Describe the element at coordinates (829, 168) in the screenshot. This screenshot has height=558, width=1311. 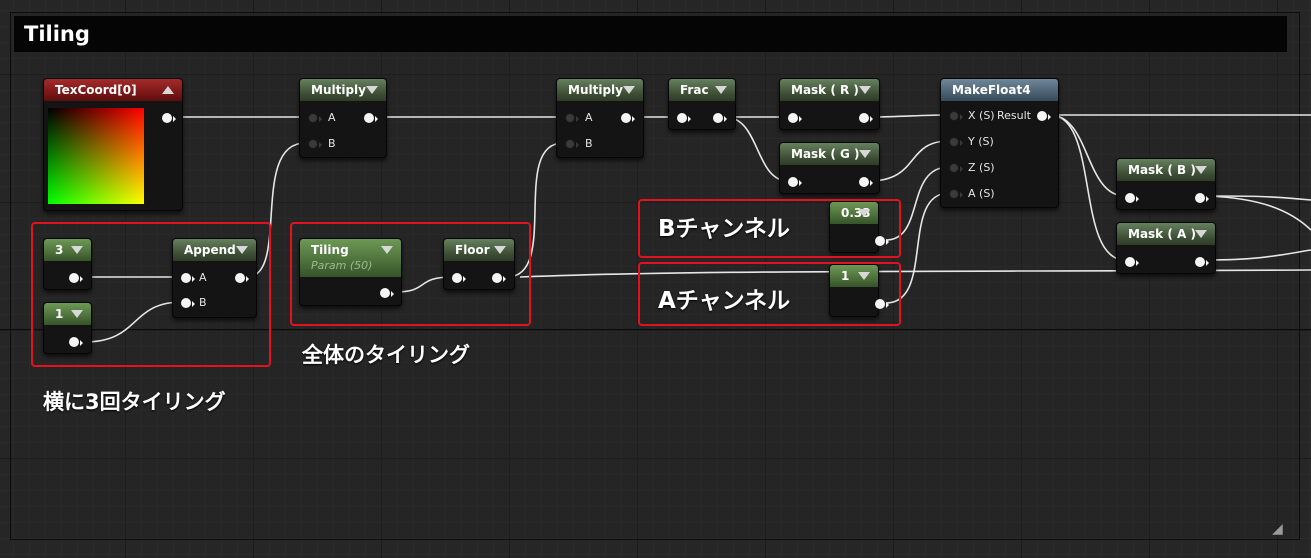
I see `node-mask-g: Mask ( G )` at that location.